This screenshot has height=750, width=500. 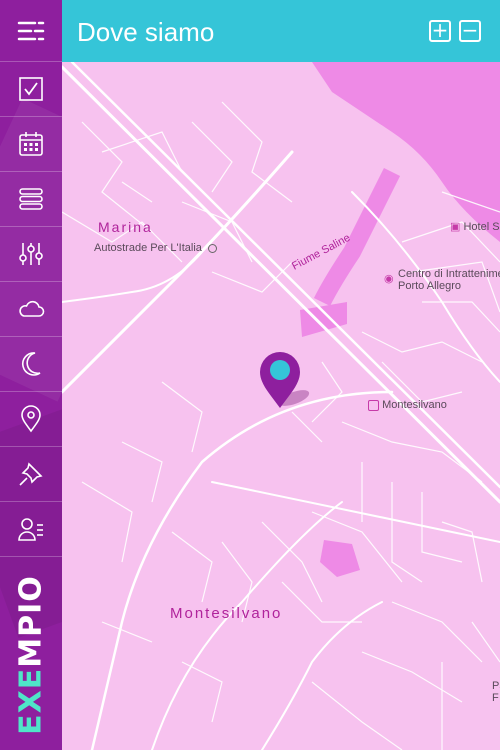 What do you see at coordinates (373, 405) in the screenshot?
I see `station-icon` at bounding box center [373, 405].